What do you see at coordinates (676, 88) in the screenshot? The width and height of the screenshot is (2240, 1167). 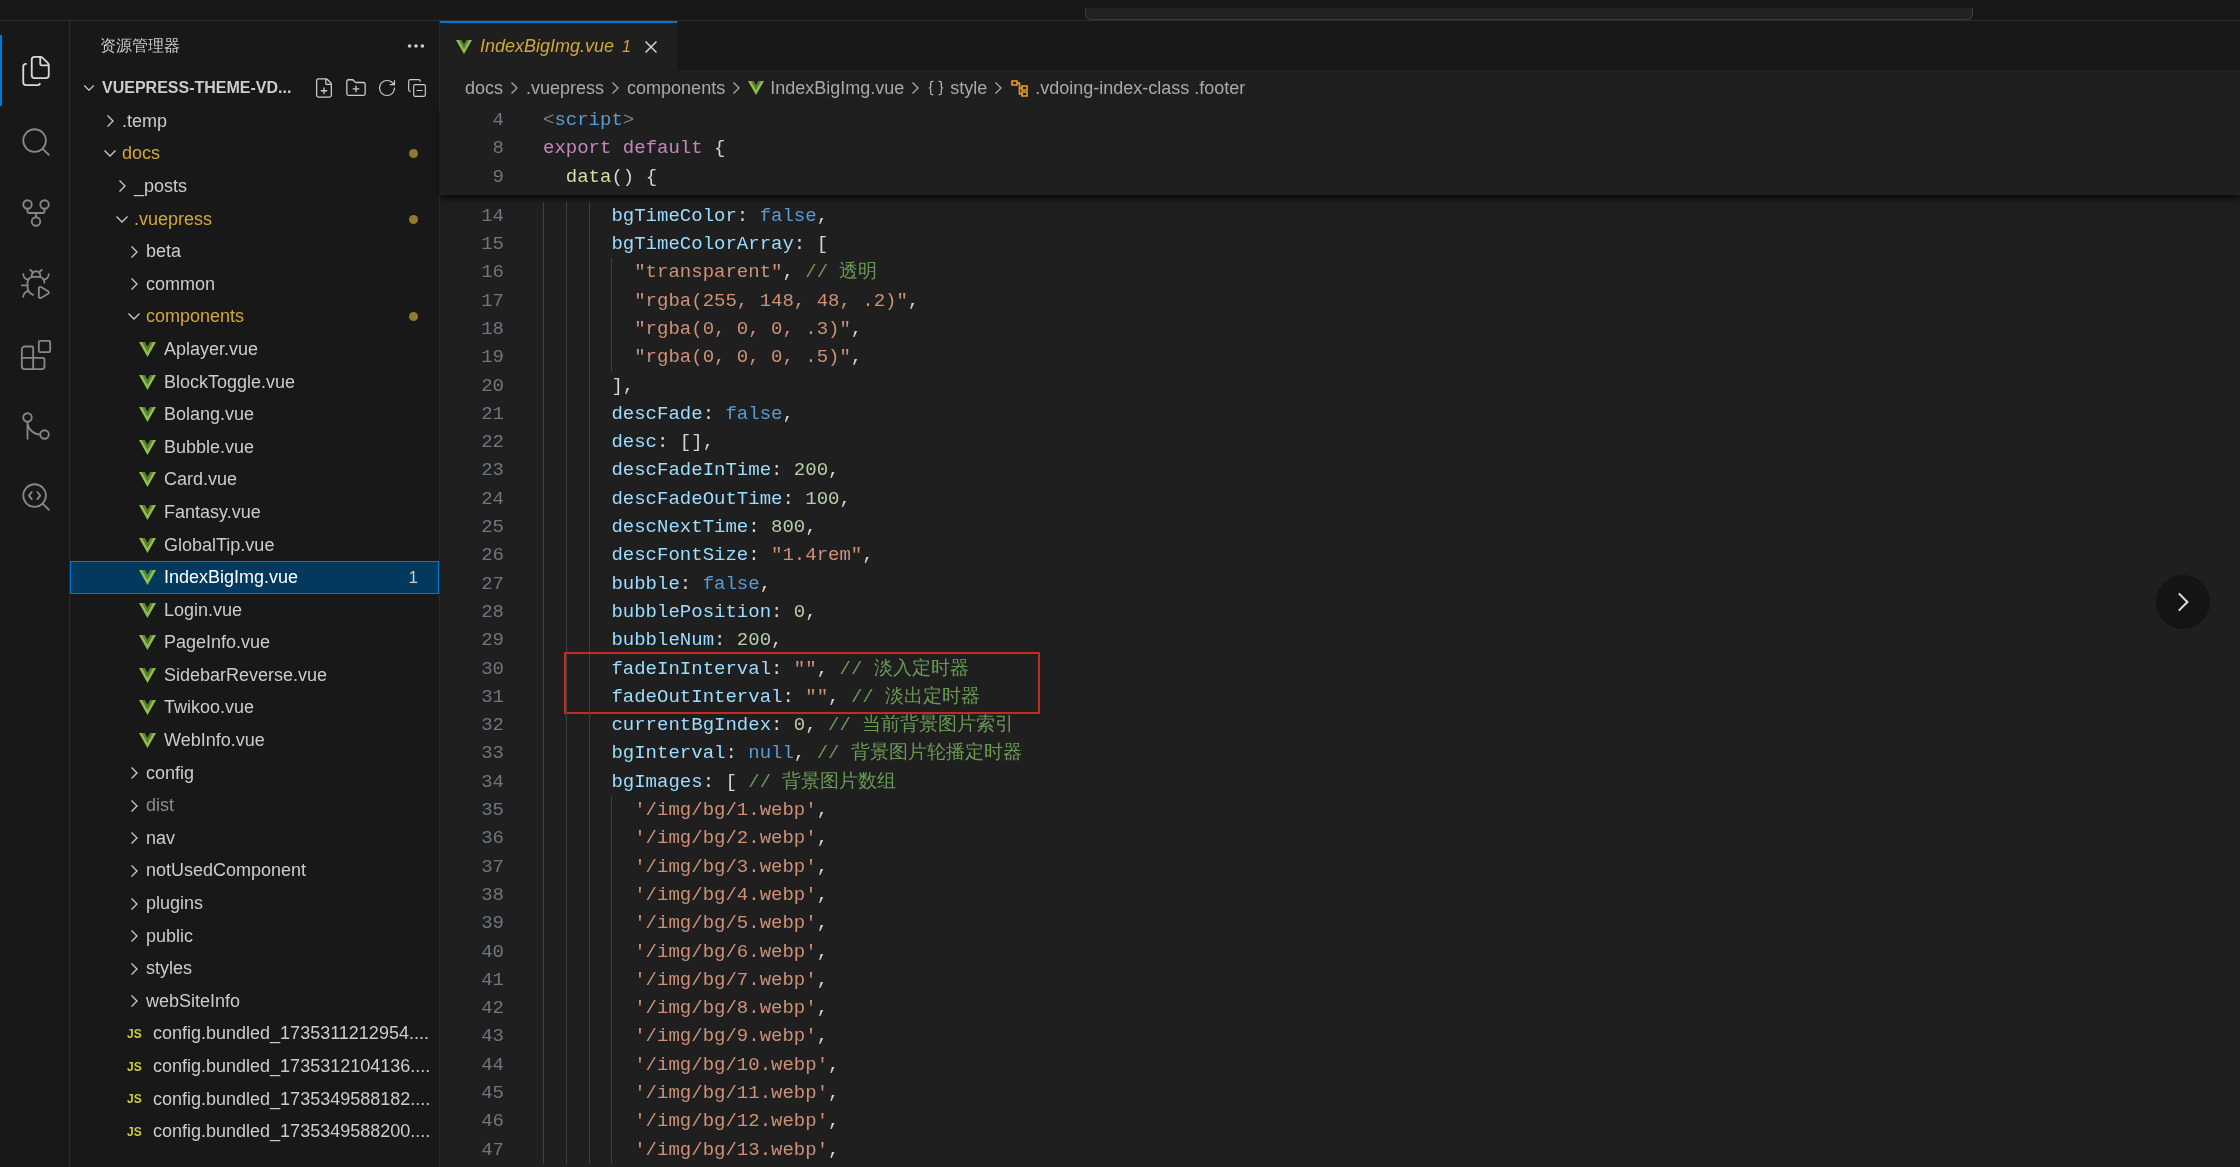 I see `breadcrumb-item: components` at bounding box center [676, 88].